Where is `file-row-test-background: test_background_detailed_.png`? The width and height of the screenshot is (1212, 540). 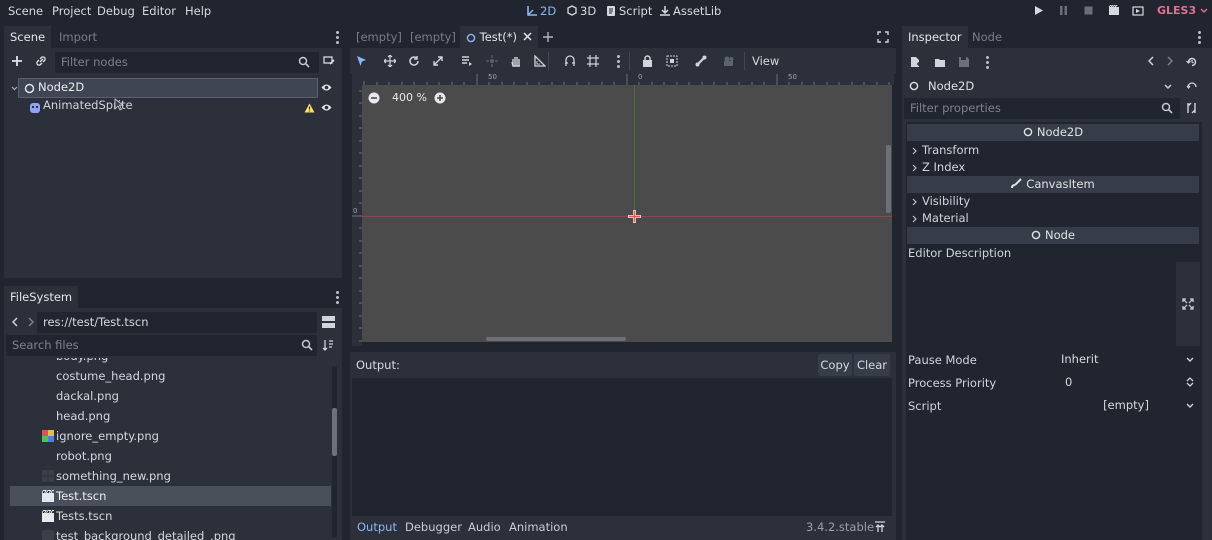 file-row-test-background: test_background_detailed_.png is located at coordinates (170, 533).